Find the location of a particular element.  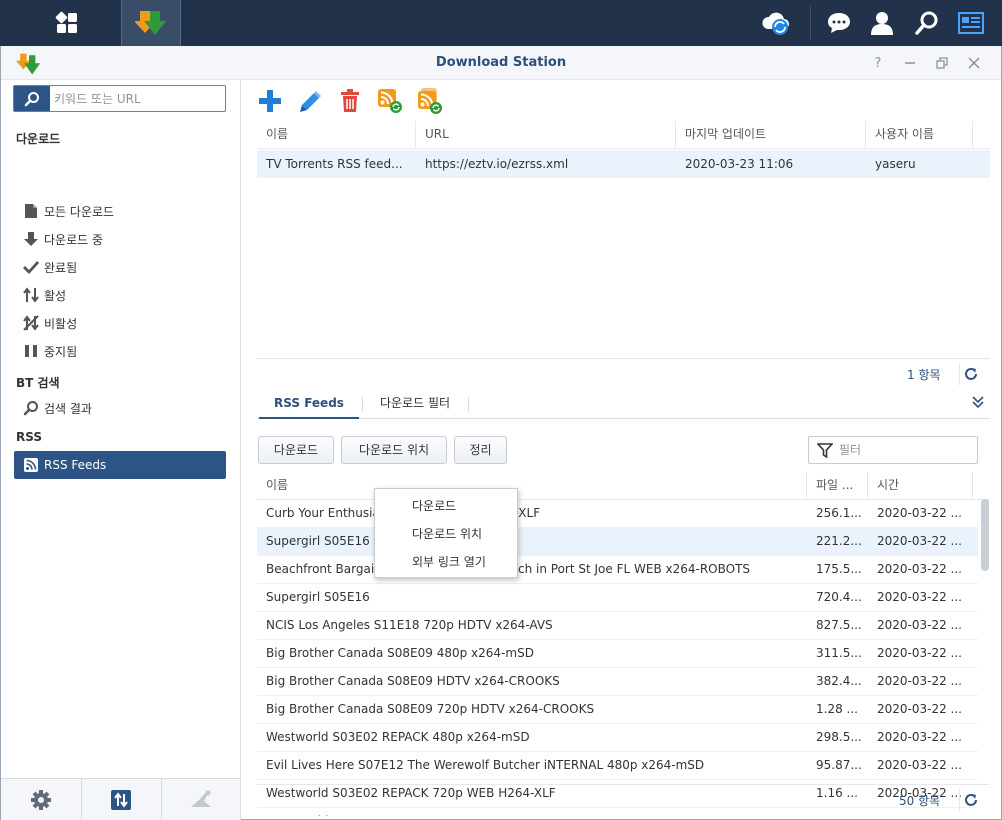

transfer-button is located at coordinates (121, 799).